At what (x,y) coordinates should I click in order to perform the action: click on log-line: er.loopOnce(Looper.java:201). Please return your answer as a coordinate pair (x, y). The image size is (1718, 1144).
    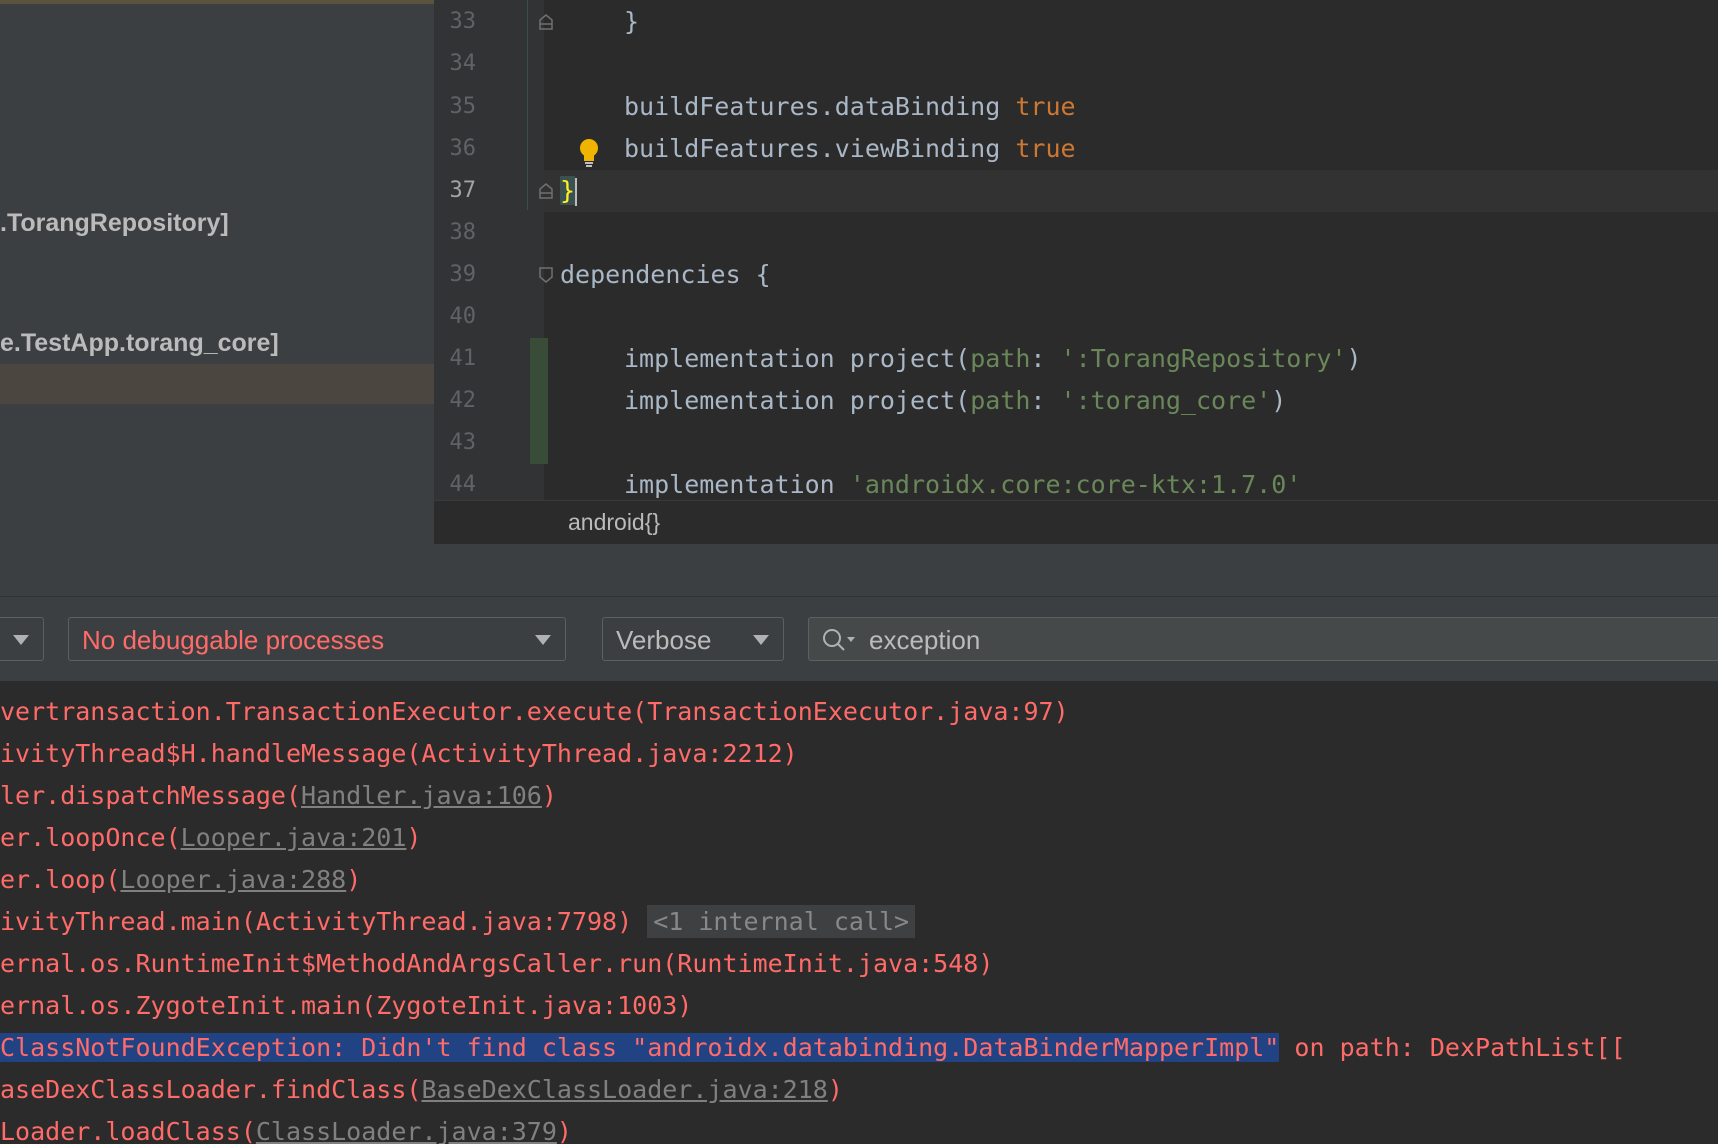
    Looking at the image, I should click on (210, 838).